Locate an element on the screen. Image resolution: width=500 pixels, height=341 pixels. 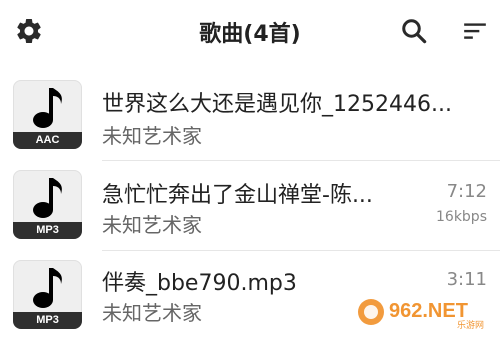
site-watermark: 962.NET 乐游网 is located at coordinates (421, 315).